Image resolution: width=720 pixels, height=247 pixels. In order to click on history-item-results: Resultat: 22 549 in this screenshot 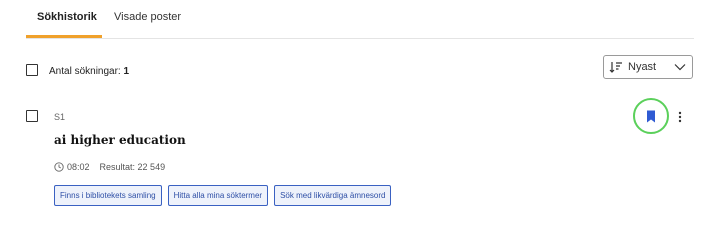, I will do `click(132, 167)`.